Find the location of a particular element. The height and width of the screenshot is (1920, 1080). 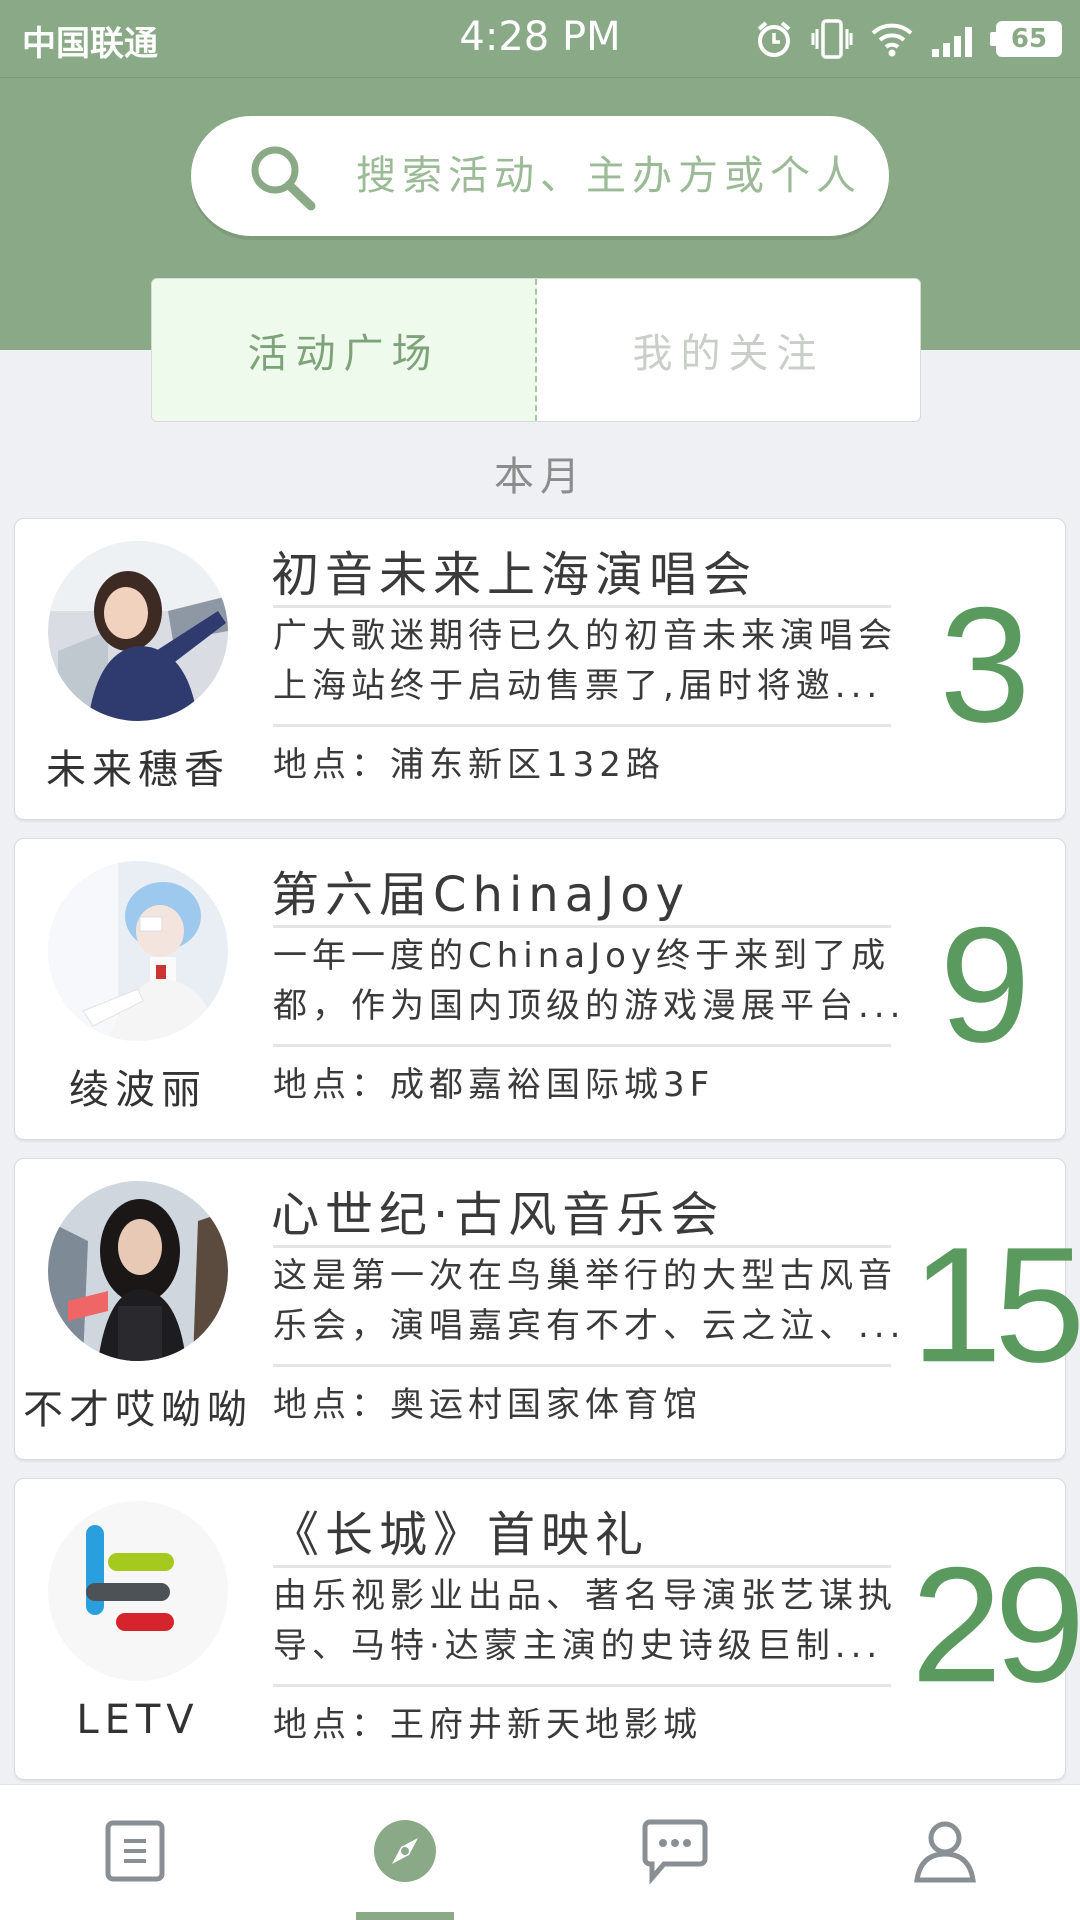

nav-tab-discover is located at coordinates (405, 1852).